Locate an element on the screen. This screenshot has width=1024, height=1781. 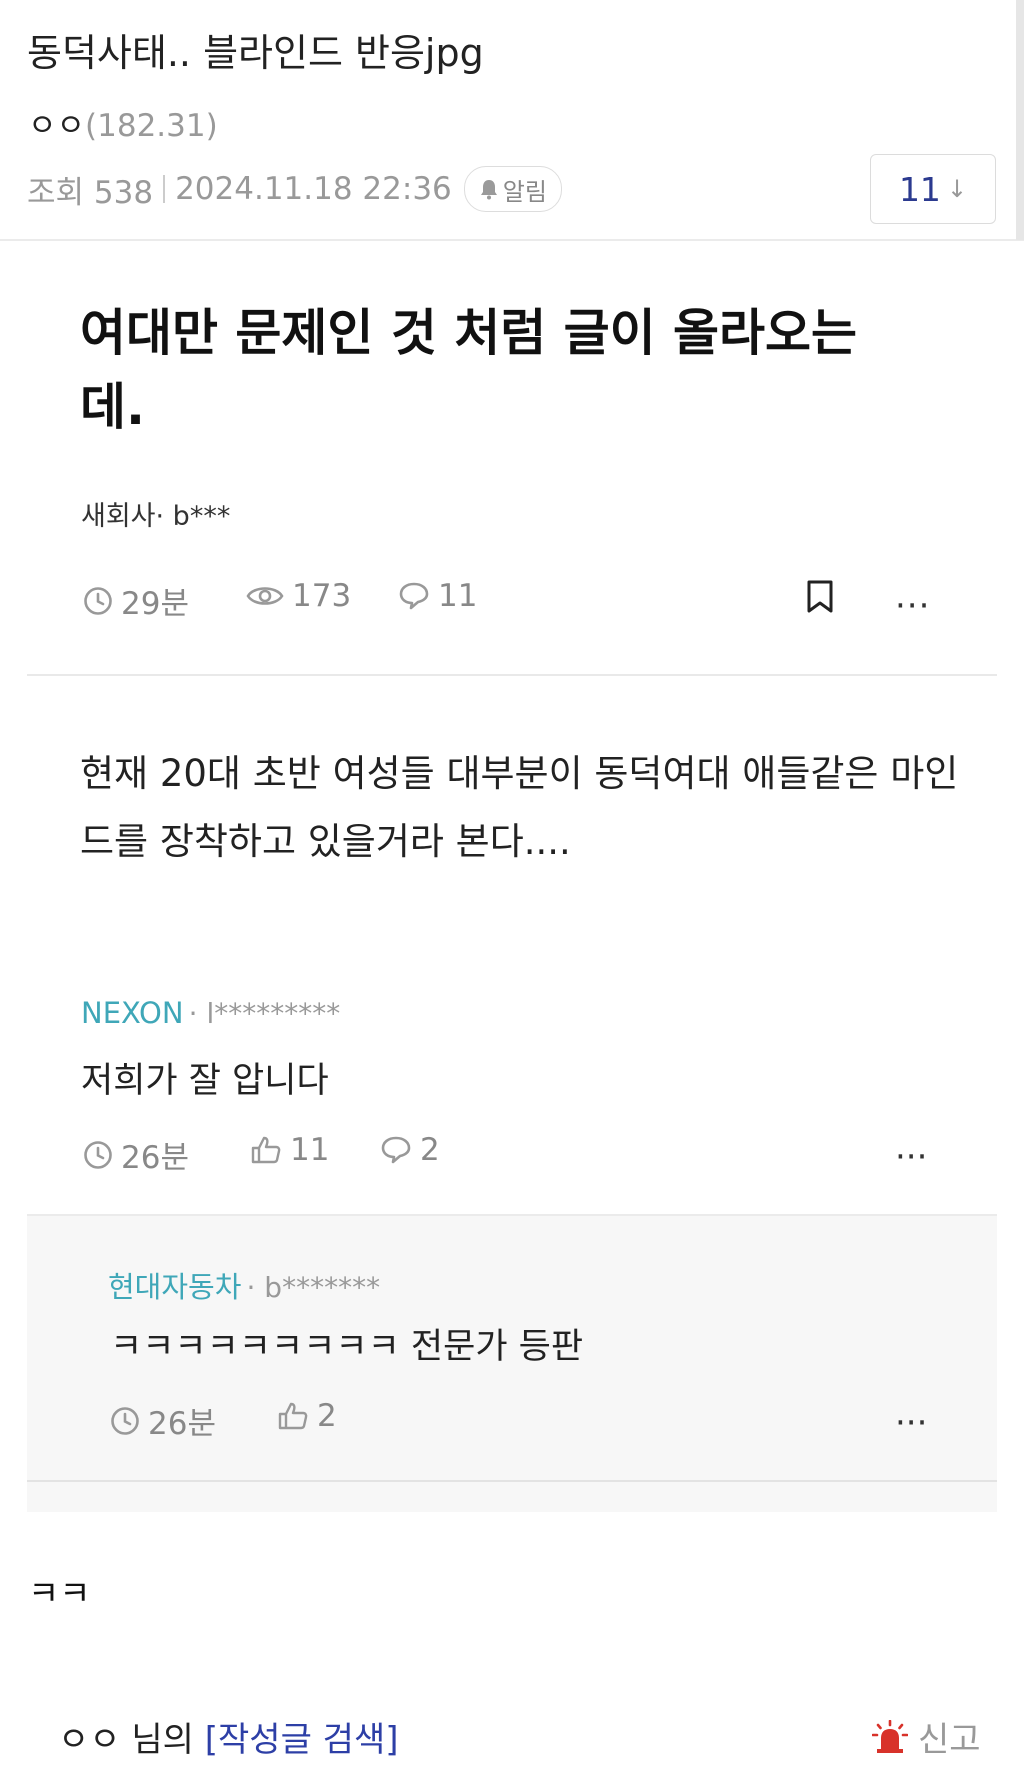
reply-text: ㅋㅋㅋㅋㅋㅋㅋㅋㅋ 전문가 등판 is located at coordinates (347, 1347).